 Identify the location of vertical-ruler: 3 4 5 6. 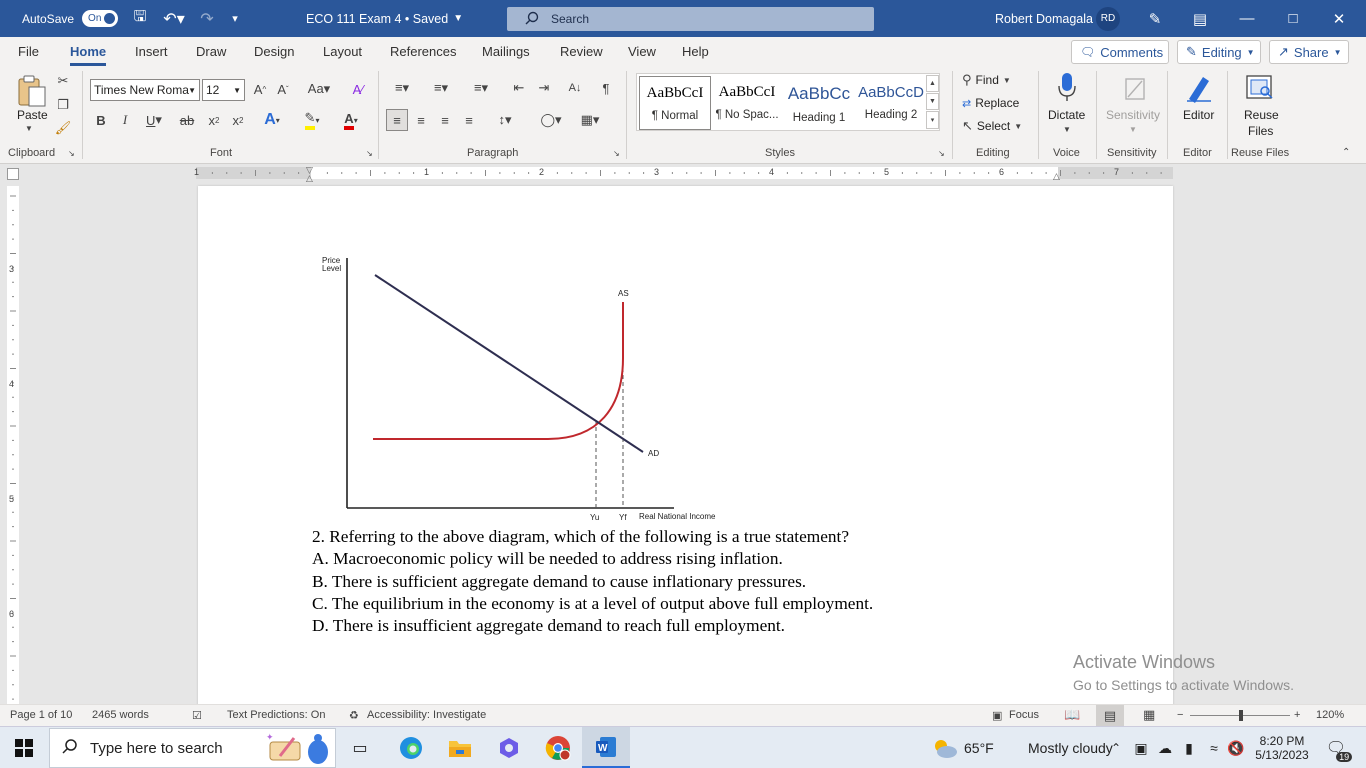
(13, 445).